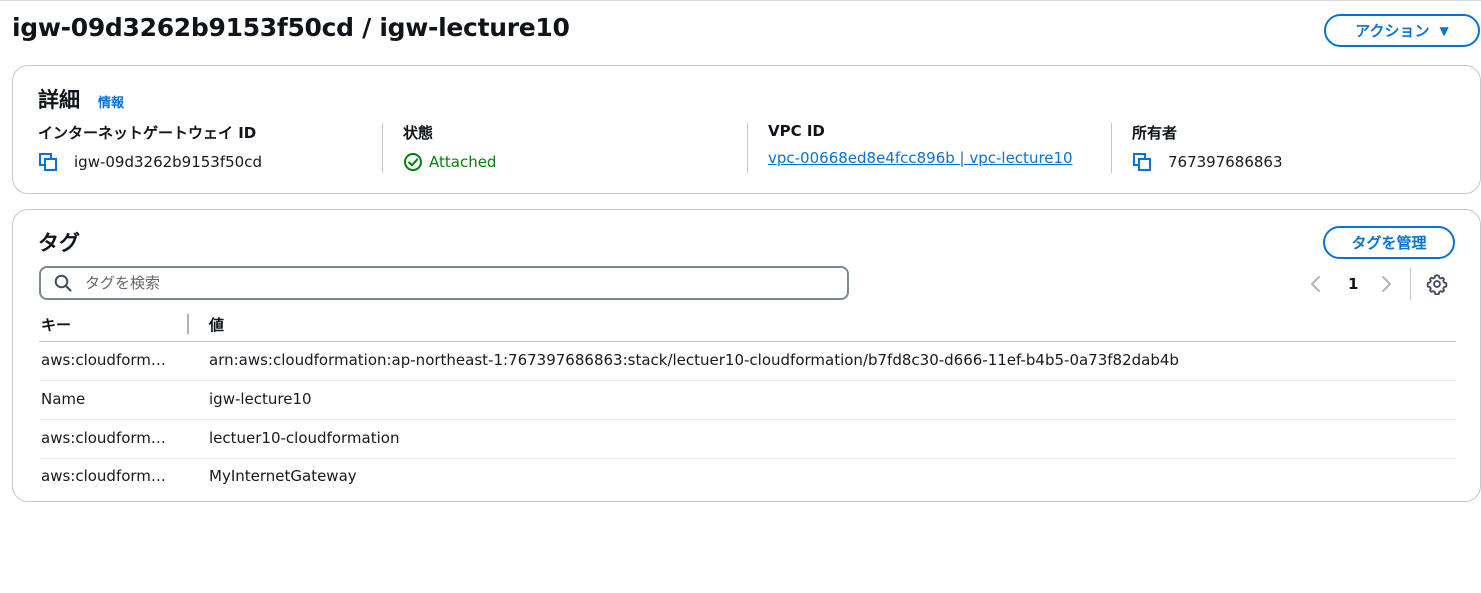  What do you see at coordinates (283, 476) in the screenshot?
I see `tag-value-cell: MyInternetGateway` at bounding box center [283, 476].